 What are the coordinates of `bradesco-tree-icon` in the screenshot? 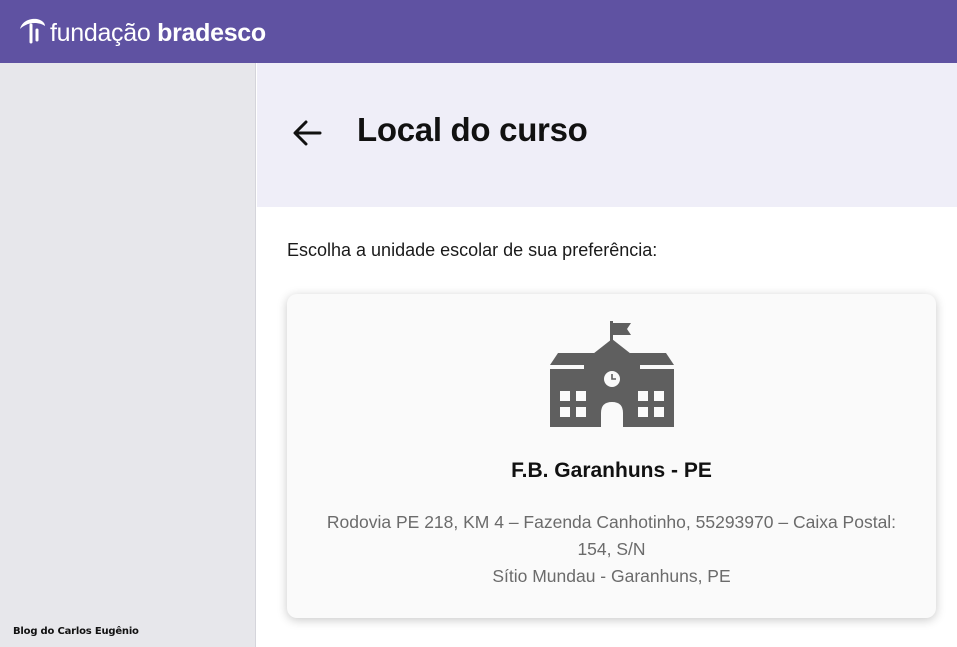 It's located at (32, 30).